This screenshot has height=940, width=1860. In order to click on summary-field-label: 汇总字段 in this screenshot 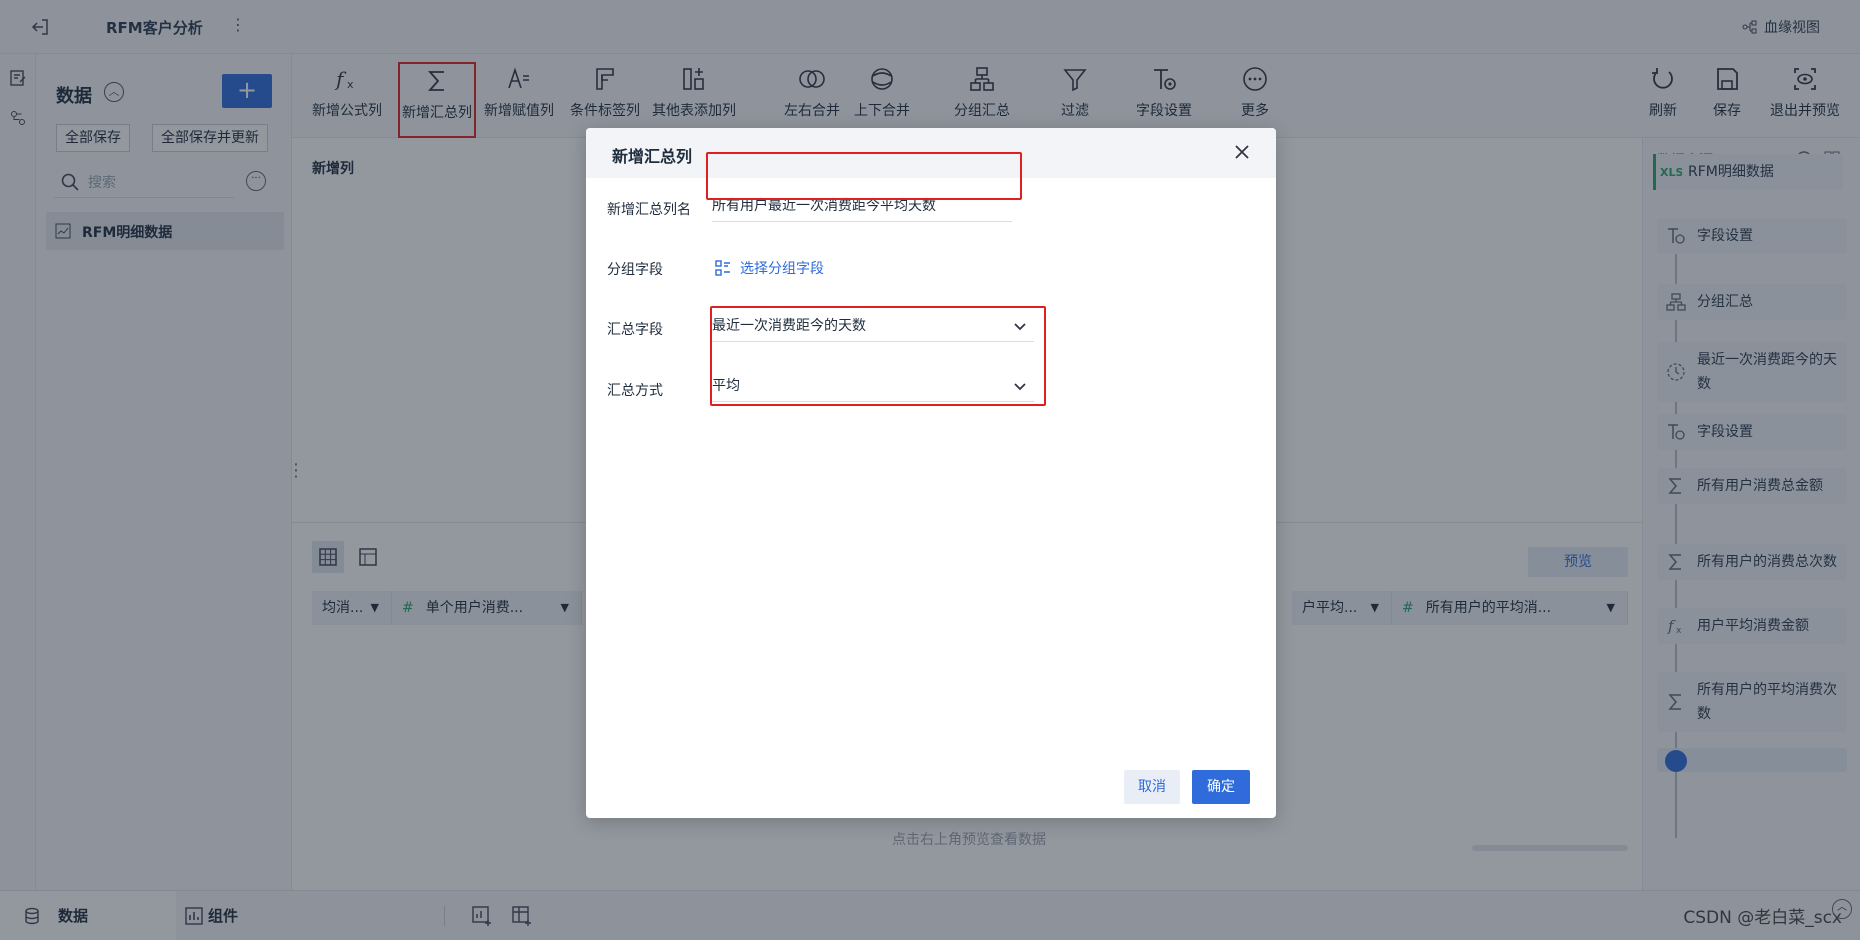, I will do `click(635, 330)`.